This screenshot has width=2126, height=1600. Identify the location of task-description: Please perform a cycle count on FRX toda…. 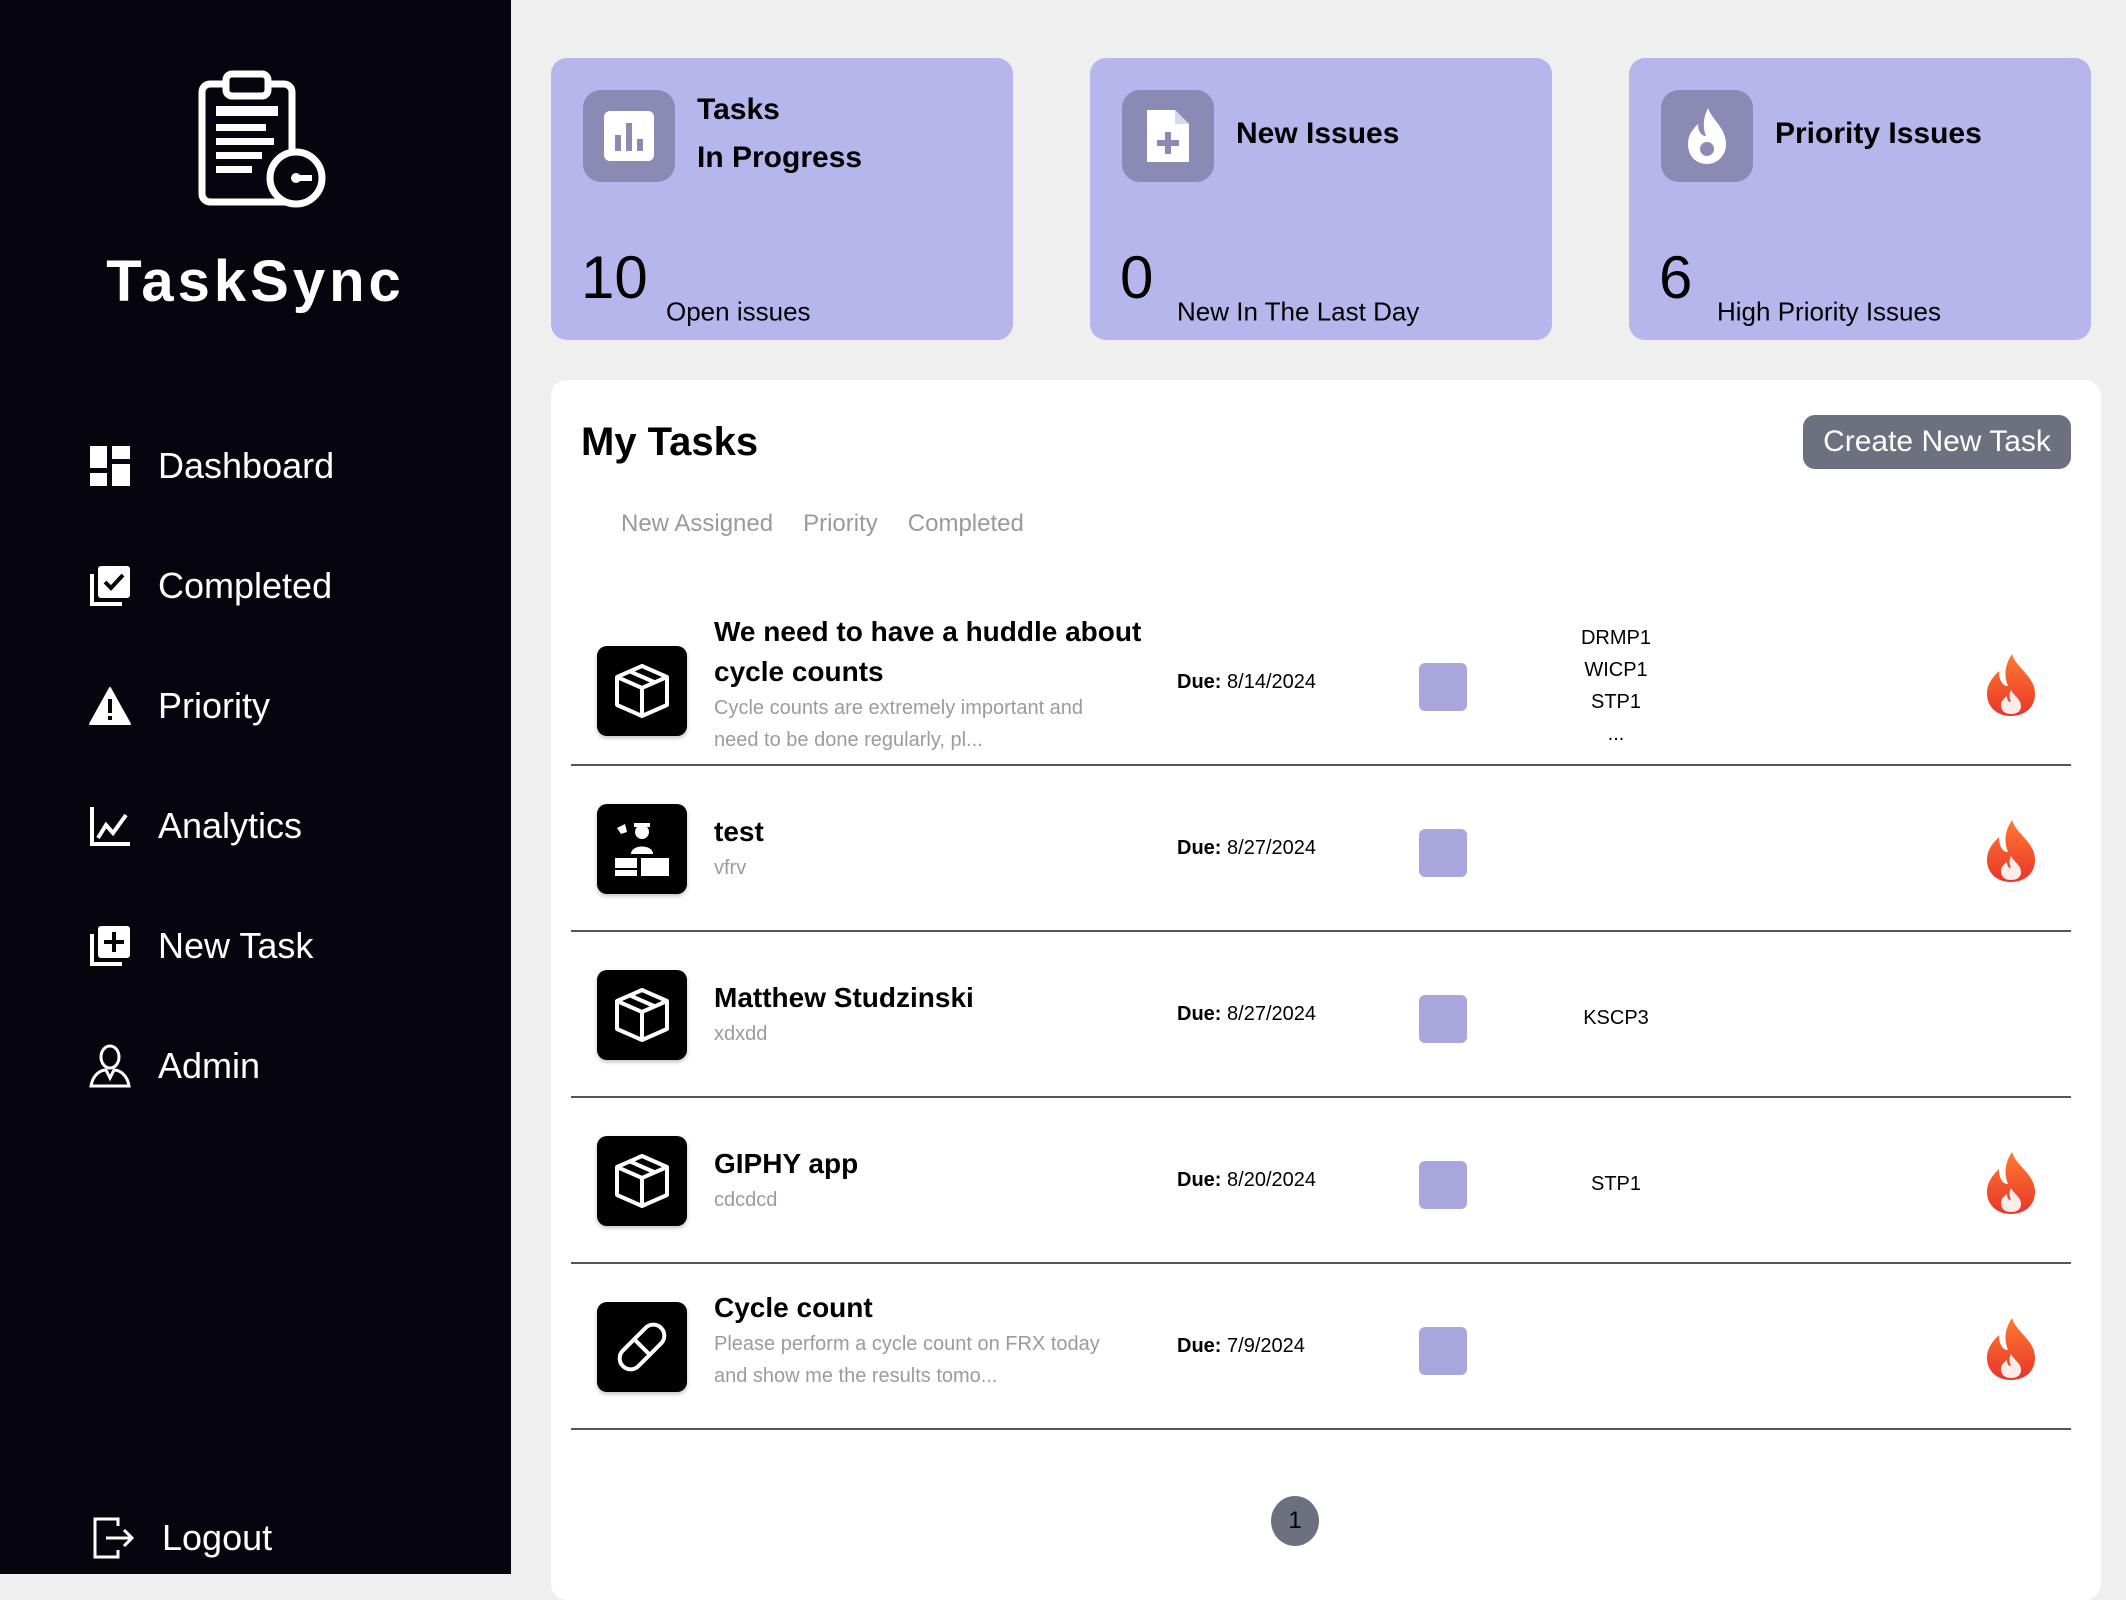
(907, 1344).